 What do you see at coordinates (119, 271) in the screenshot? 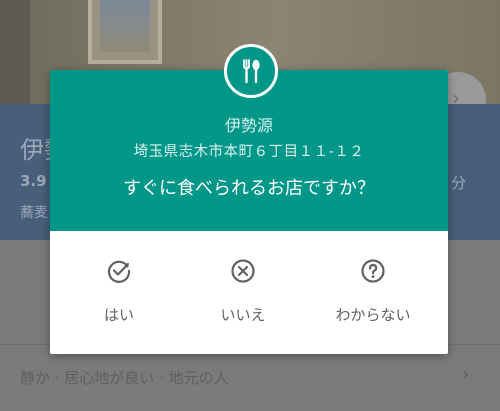
I see `check-circle-icon` at bounding box center [119, 271].